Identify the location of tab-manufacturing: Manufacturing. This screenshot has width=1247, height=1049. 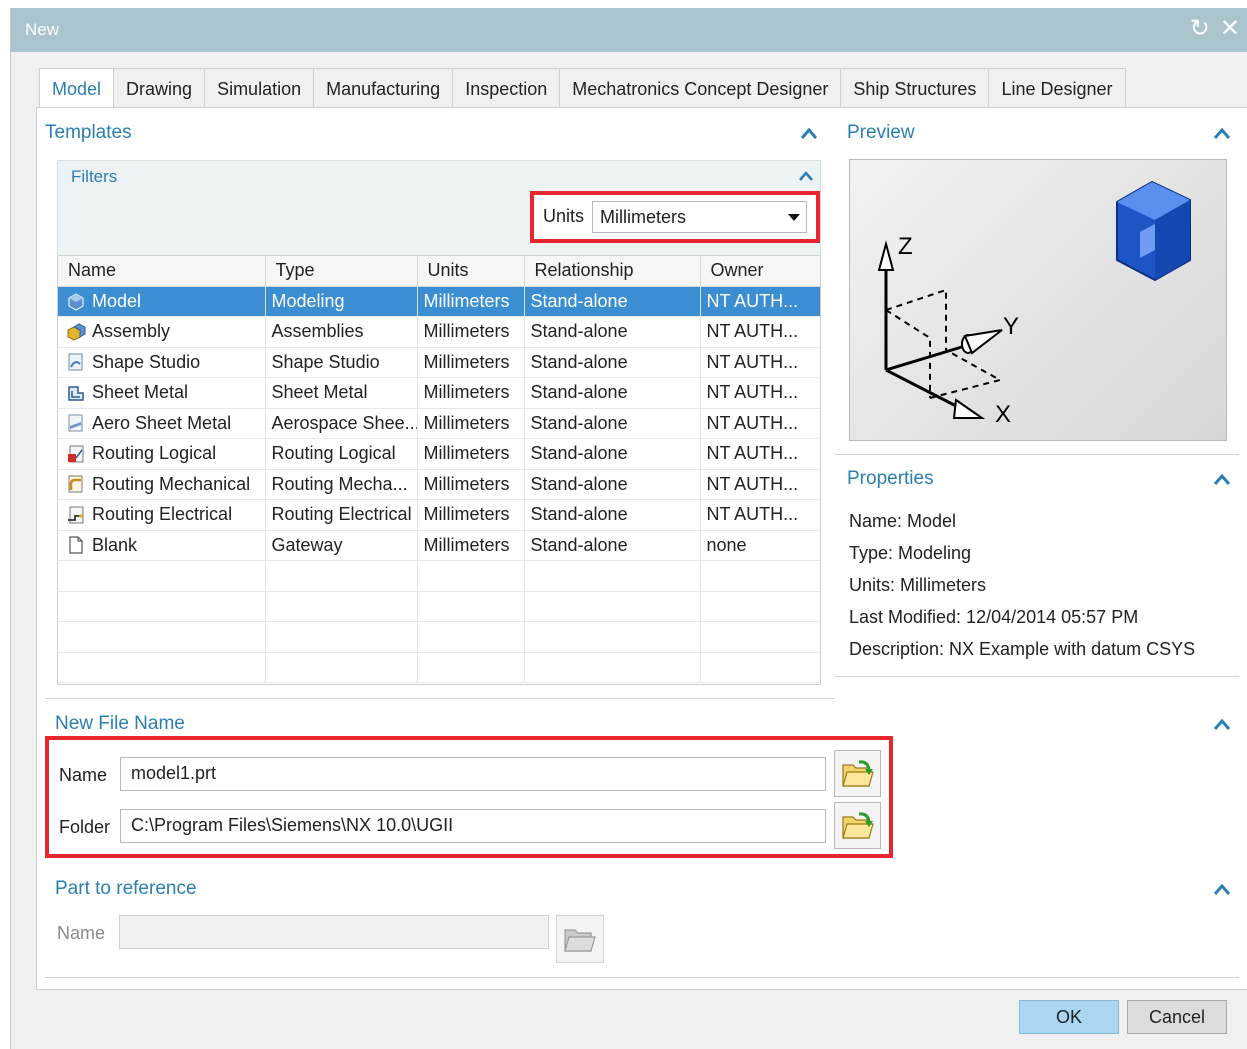
(383, 88).